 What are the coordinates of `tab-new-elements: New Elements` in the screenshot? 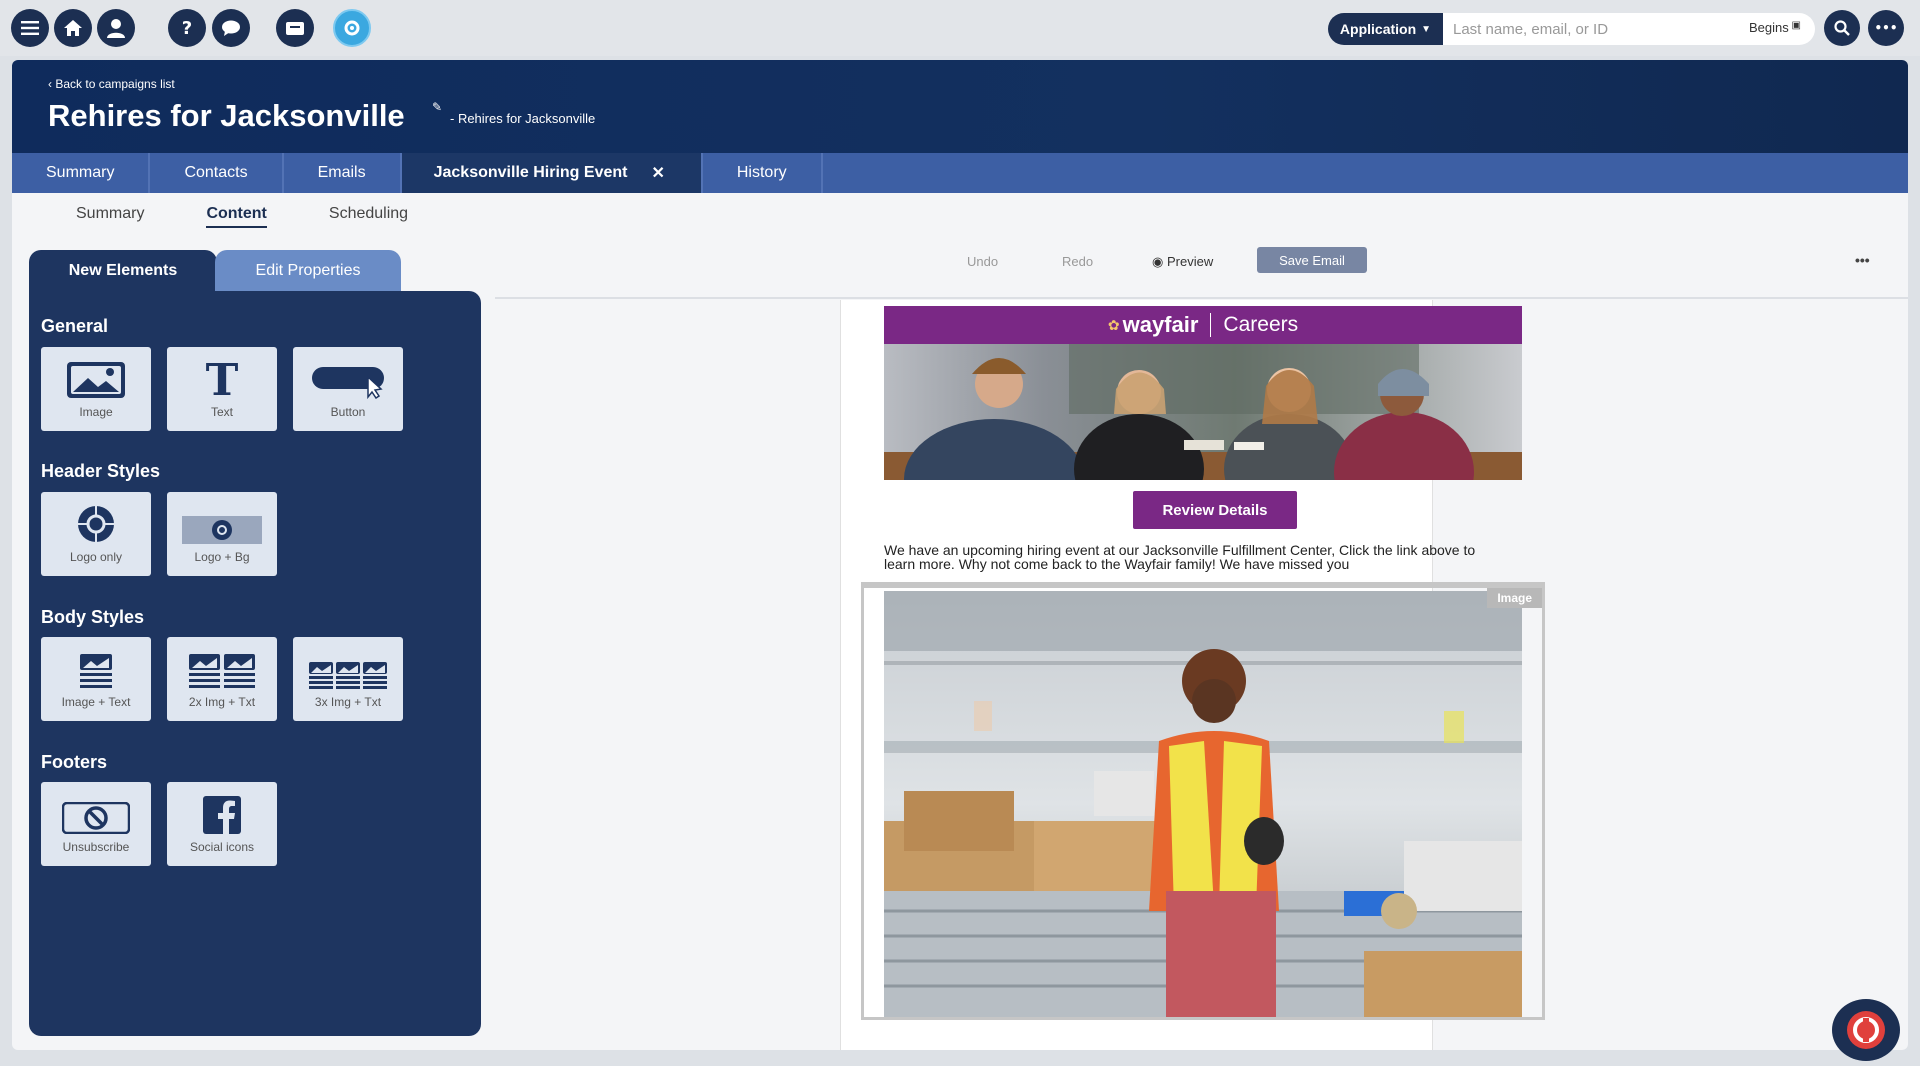 It's located at (123, 271).